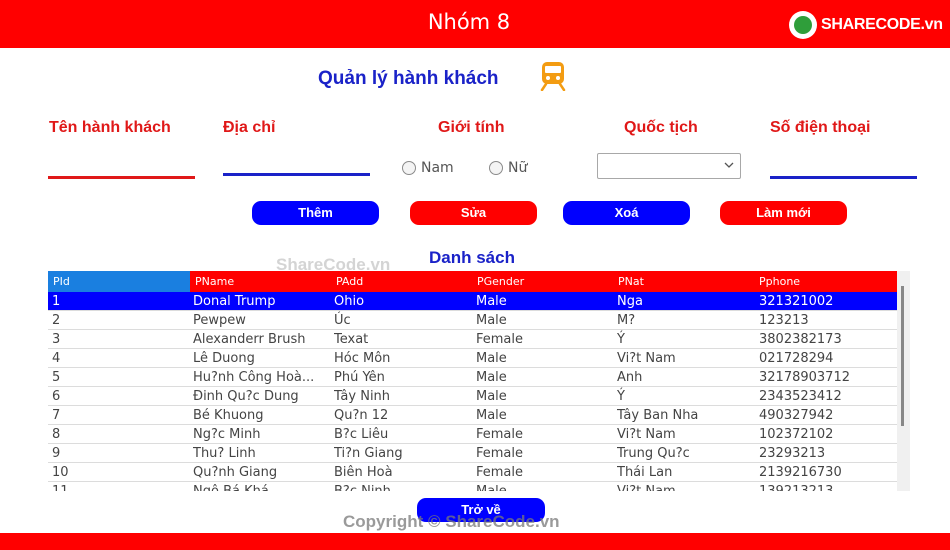 The width and height of the screenshot is (950, 550). Describe the element at coordinates (296, 174) in the screenshot. I see `address-input-underline` at that location.